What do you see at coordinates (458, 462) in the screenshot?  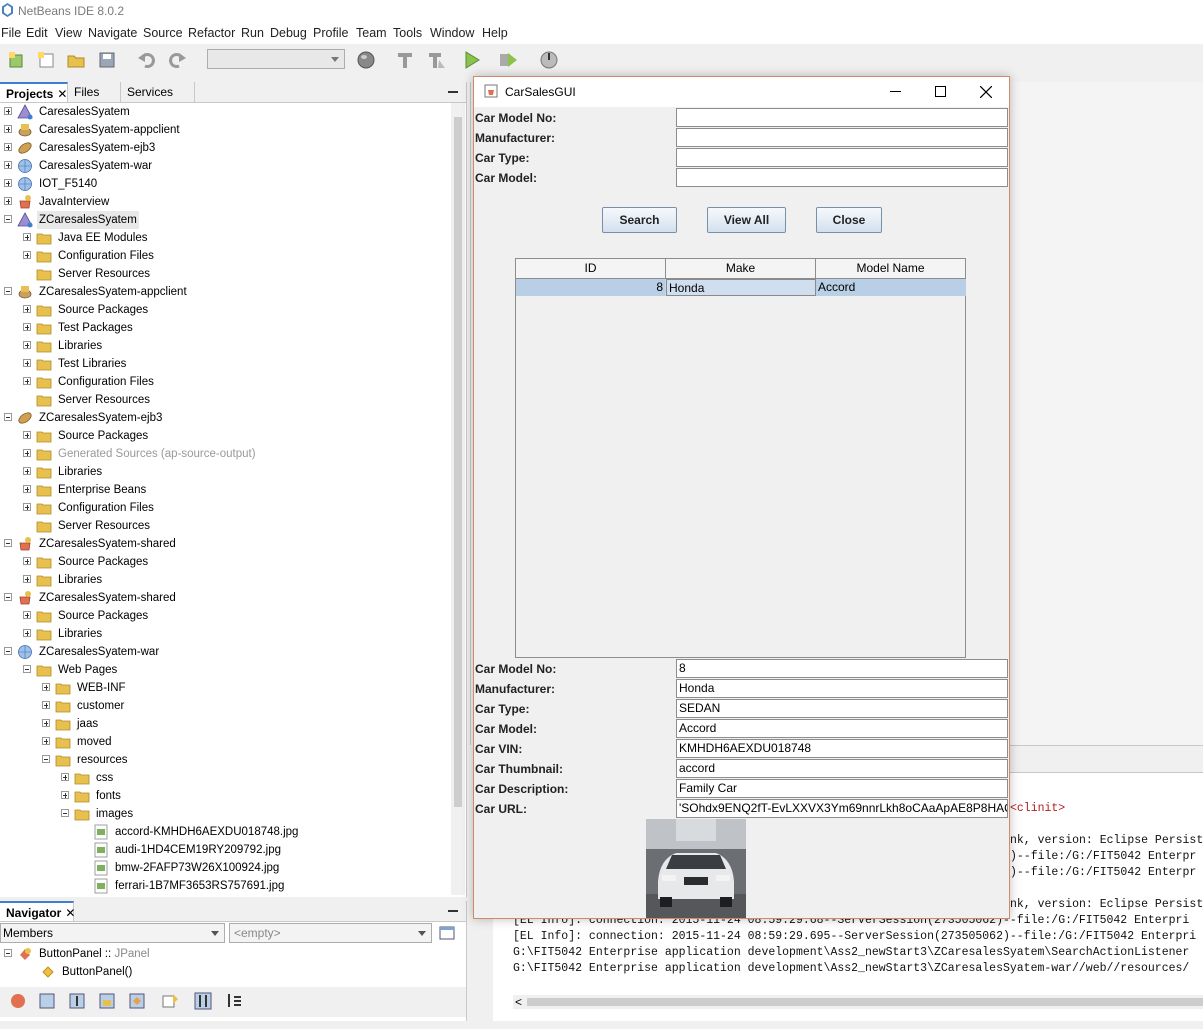 I see `tree-scroll-thumb` at bounding box center [458, 462].